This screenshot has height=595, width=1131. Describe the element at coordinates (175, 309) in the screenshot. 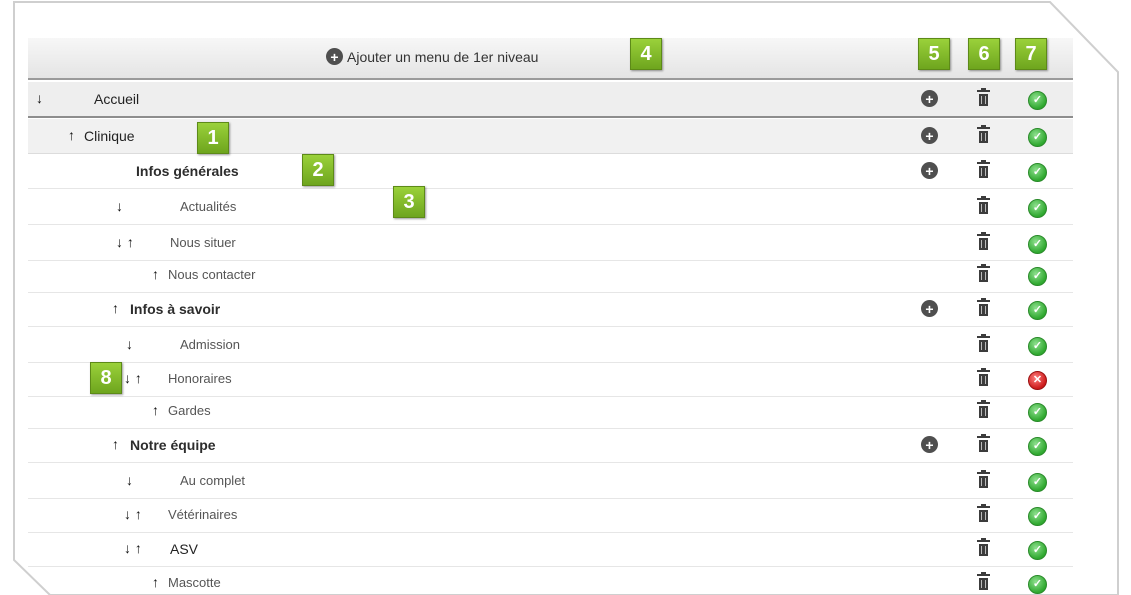

I see `menu-item-label: Infos à savoir` at that location.